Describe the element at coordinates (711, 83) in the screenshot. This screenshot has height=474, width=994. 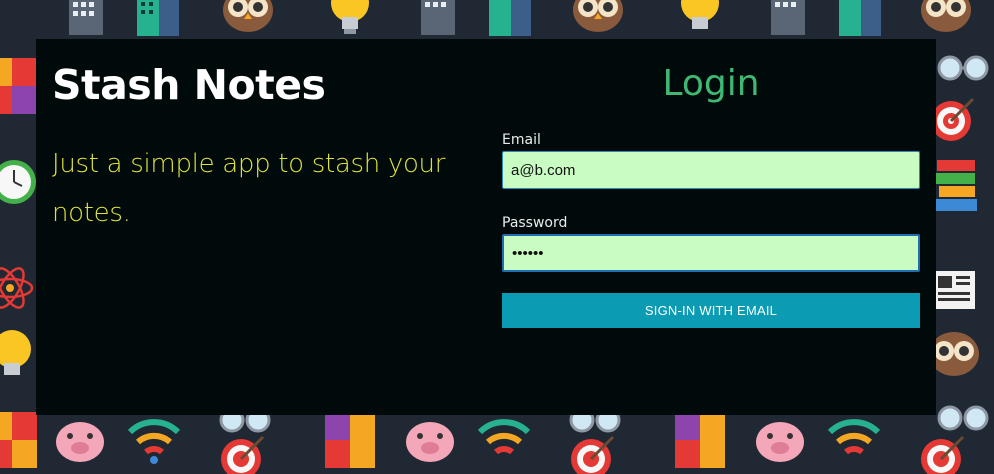
I see `login-heading: Login` at that location.